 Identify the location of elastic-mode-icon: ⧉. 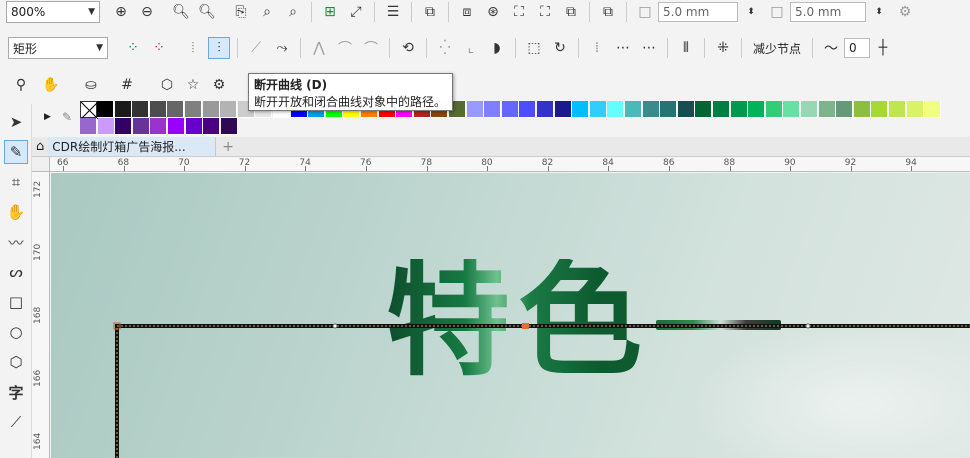
(571, 12).